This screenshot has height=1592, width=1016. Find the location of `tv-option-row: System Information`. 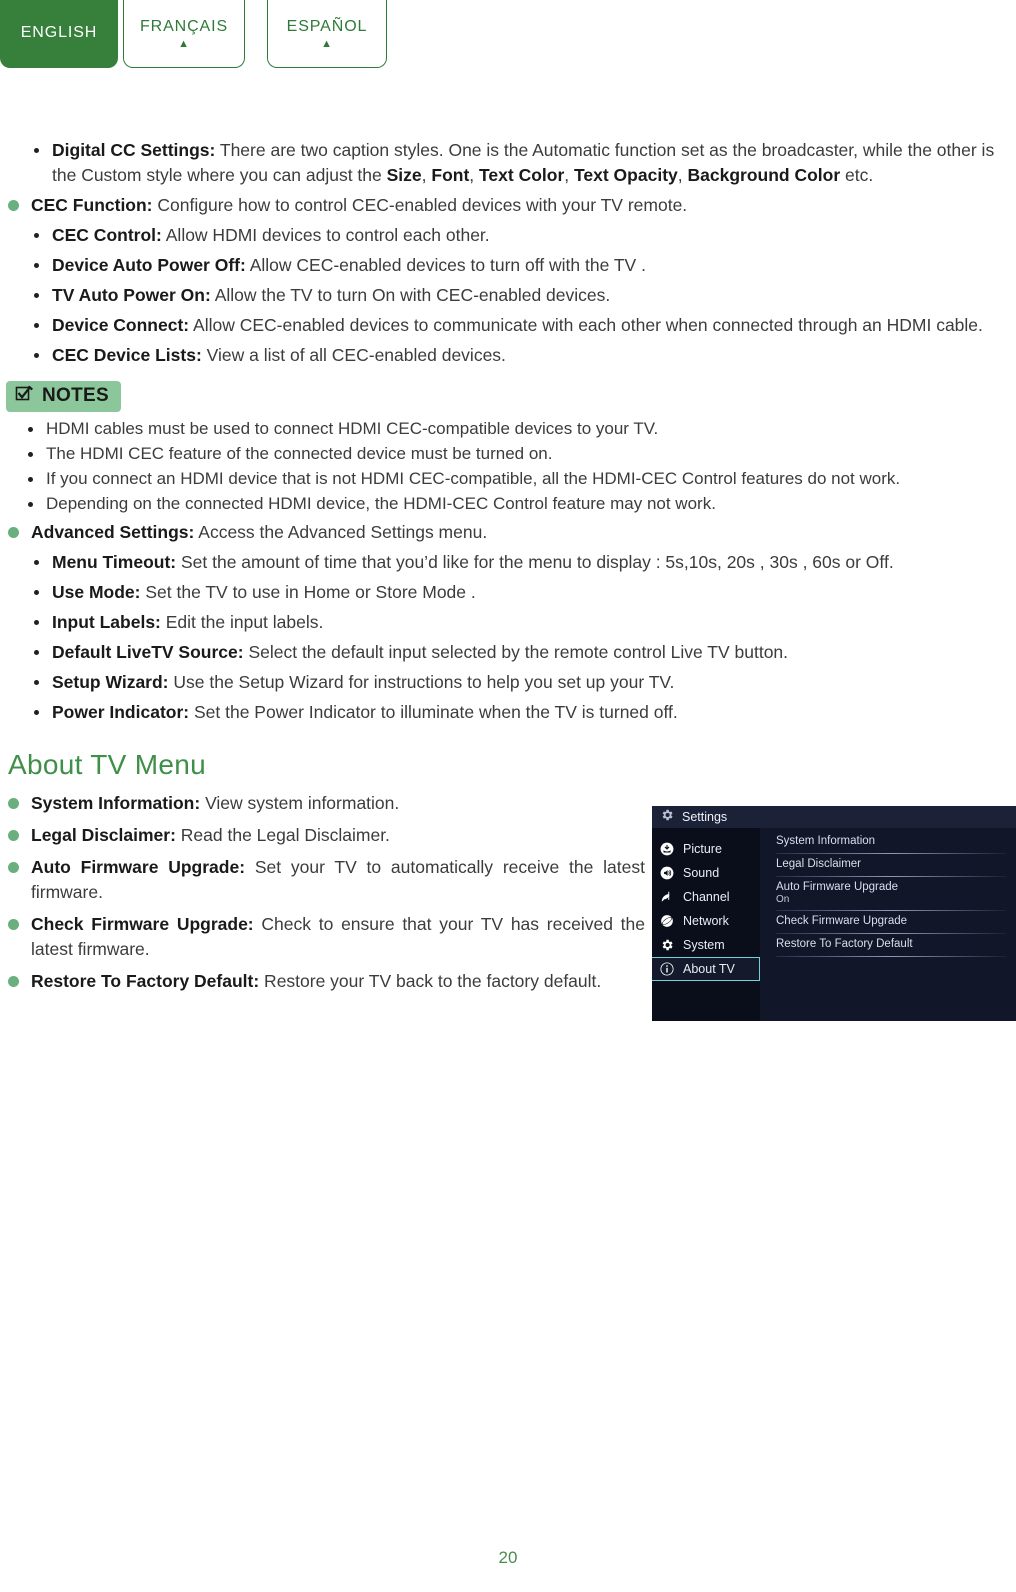

tv-option-row: System Information is located at coordinates (891, 842).